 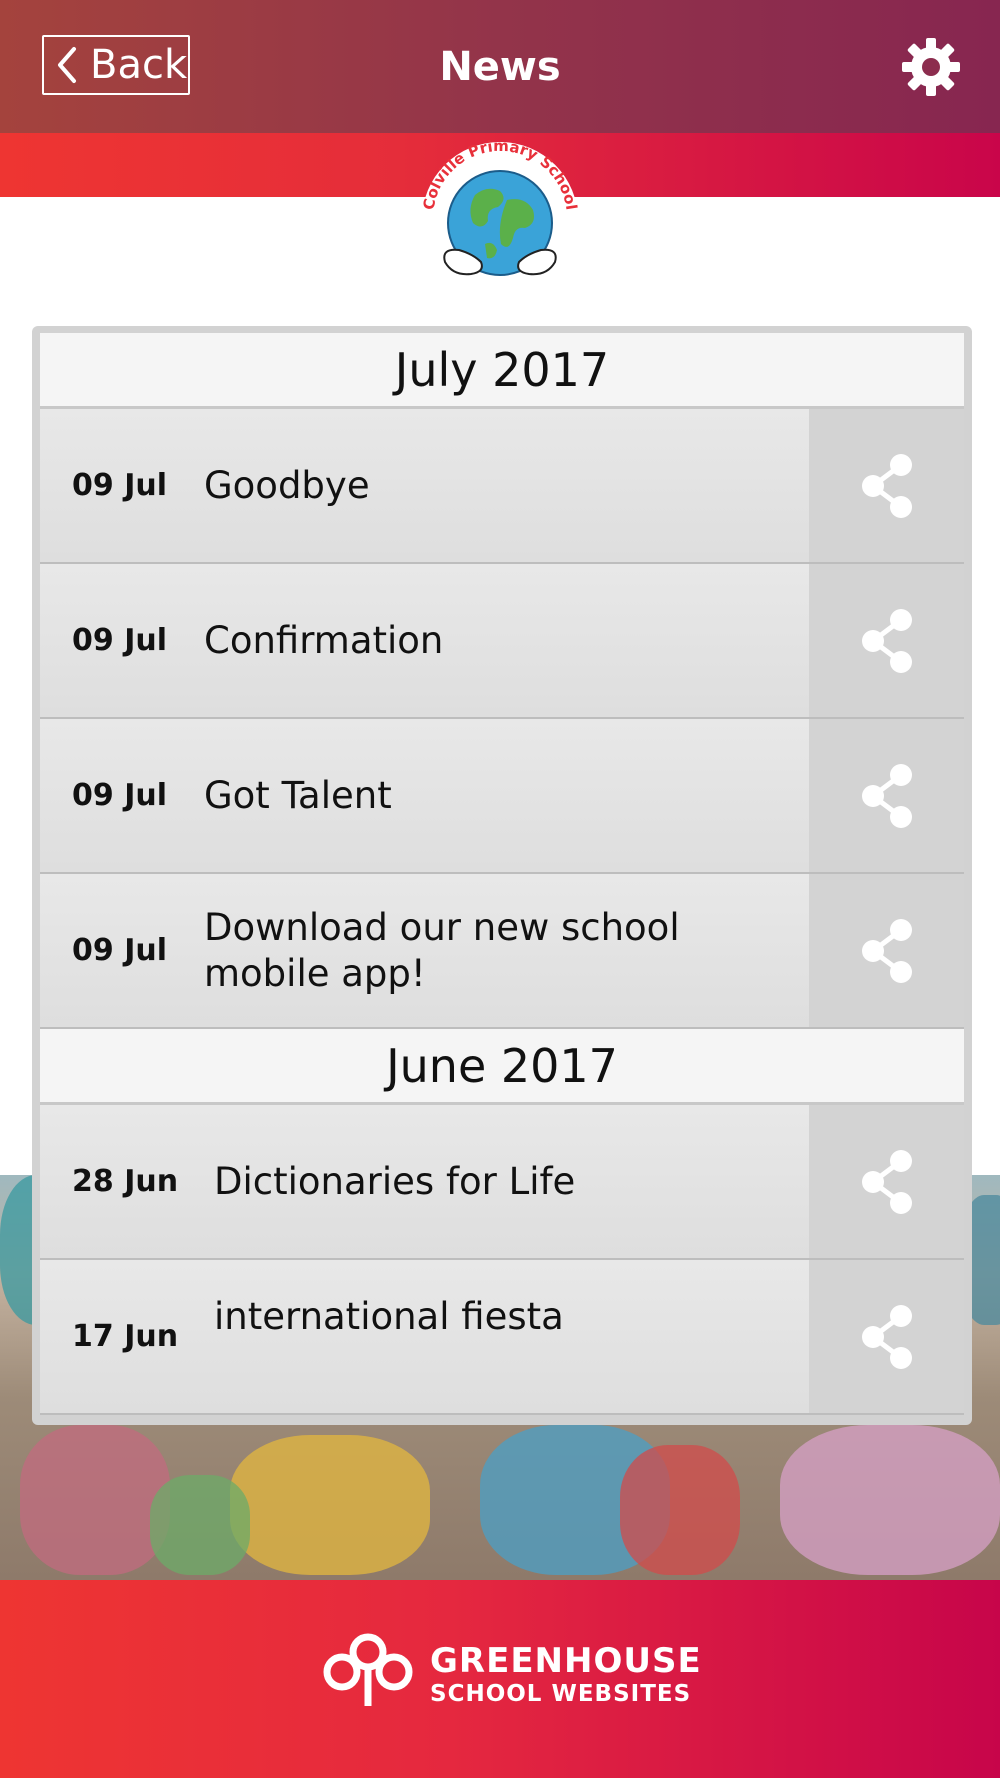 I want to click on news-item: 17 Jun international fiesta, so click(x=424, y=1336).